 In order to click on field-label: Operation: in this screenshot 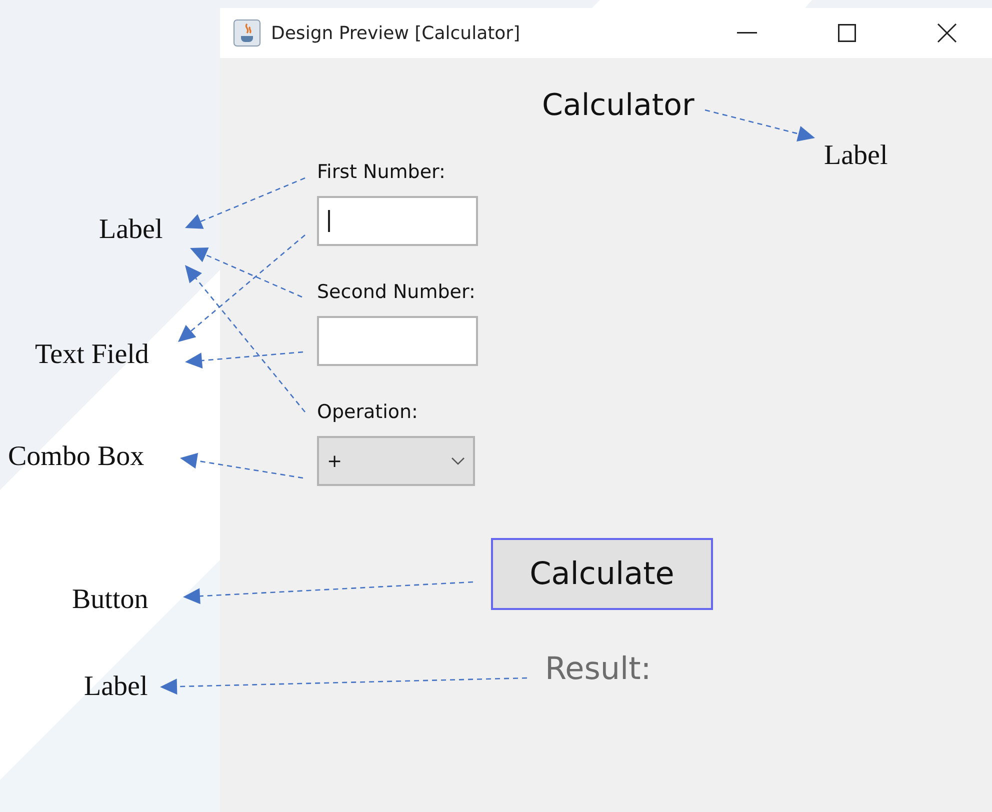, I will do `click(367, 412)`.